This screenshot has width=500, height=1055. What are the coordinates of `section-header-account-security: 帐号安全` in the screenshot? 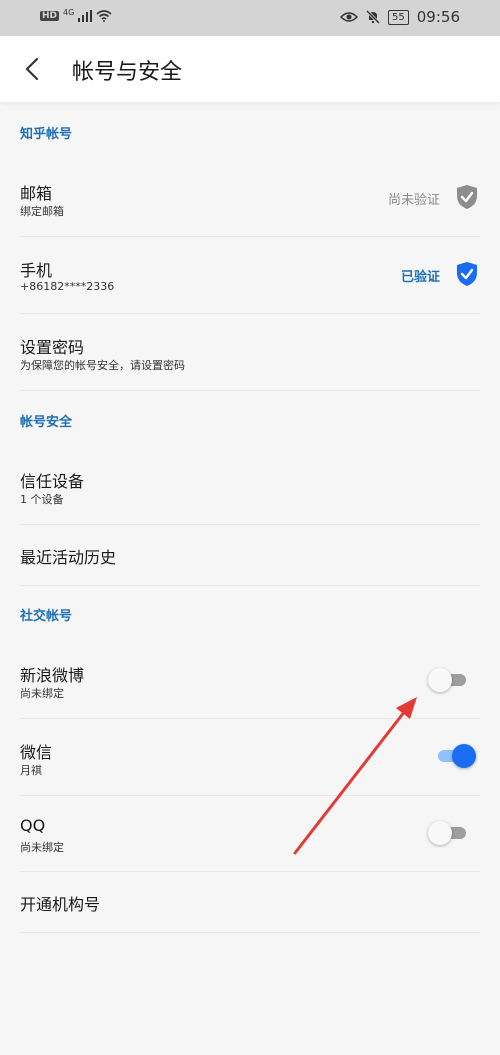 It's located at (46, 422).